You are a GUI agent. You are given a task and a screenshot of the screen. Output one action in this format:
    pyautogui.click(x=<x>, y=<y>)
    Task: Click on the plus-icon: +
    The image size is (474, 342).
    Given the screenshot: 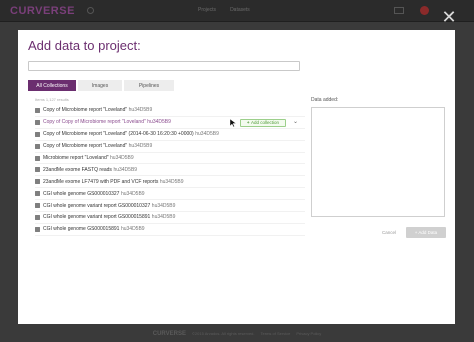 What is the action you would take?
    pyautogui.click(x=248, y=123)
    